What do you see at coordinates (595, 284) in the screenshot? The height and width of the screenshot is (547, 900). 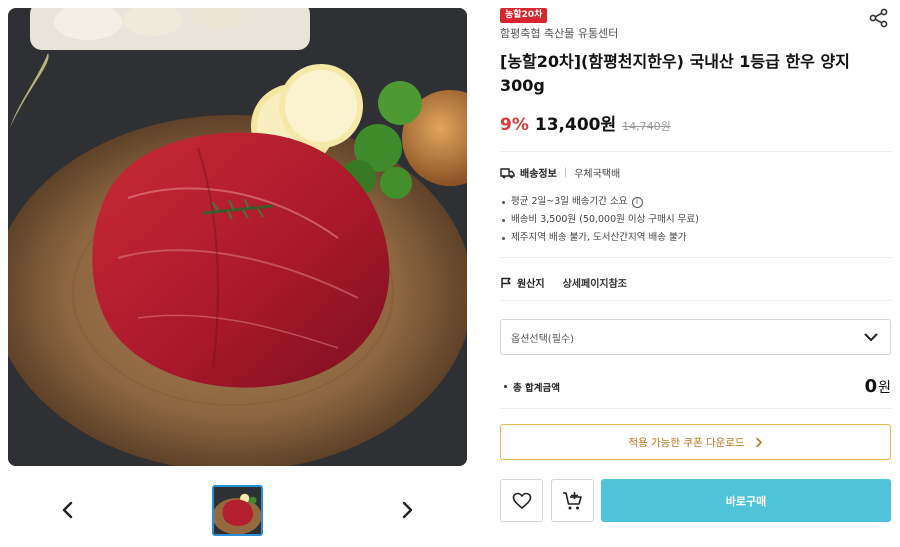 I see `origin-value: 상세페이지참조` at bounding box center [595, 284].